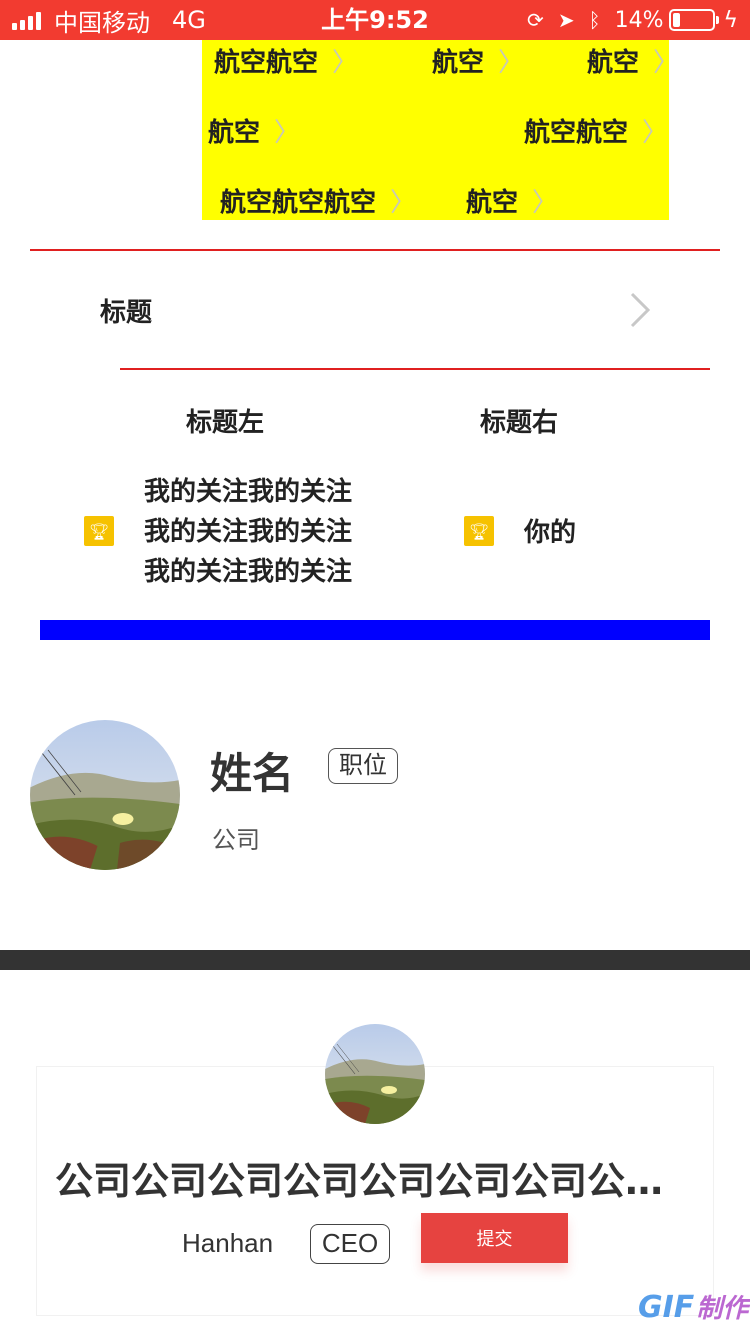 This screenshot has width=750, height=1334. What do you see at coordinates (375, 960) in the screenshot?
I see `dark-divider-bar` at bounding box center [375, 960].